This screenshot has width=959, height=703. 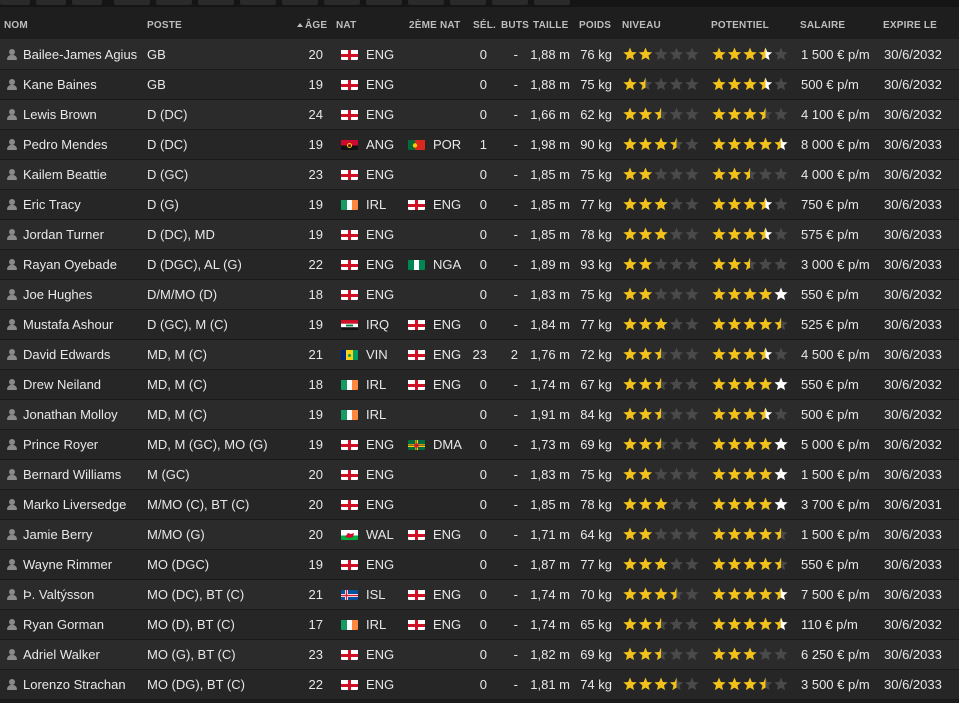 What do you see at coordinates (661, 654) in the screenshot?
I see `ability-stars-icon` at bounding box center [661, 654].